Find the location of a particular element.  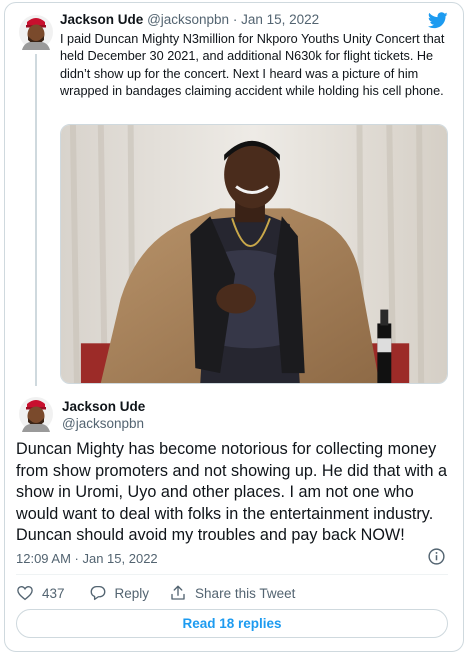

tweet-date: Jan 15, 2022 is located at coordinates (280, 19).